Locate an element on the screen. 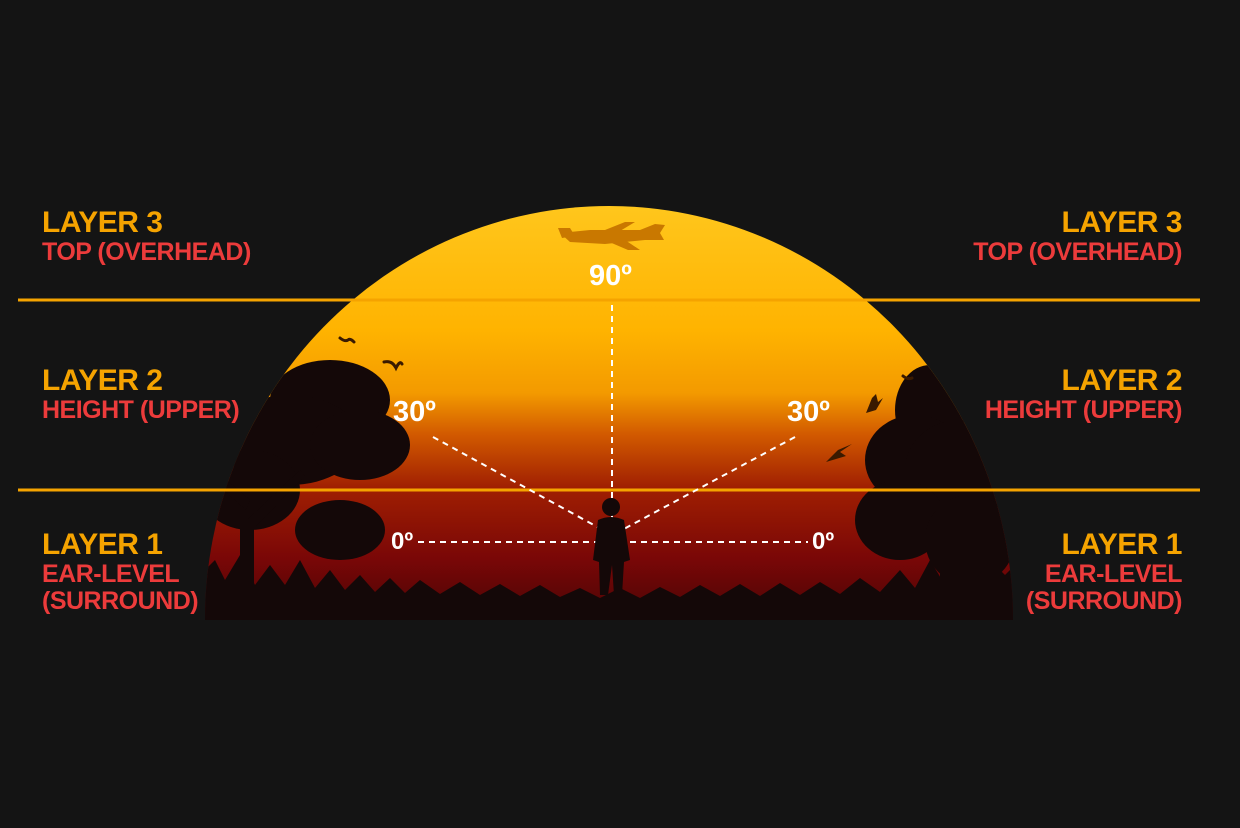 The height and width of the screenshot is (828, 1240). layer3-label-left: LAYER 3 TOP (OVERHEAD) is located at coordinates (146, 236).